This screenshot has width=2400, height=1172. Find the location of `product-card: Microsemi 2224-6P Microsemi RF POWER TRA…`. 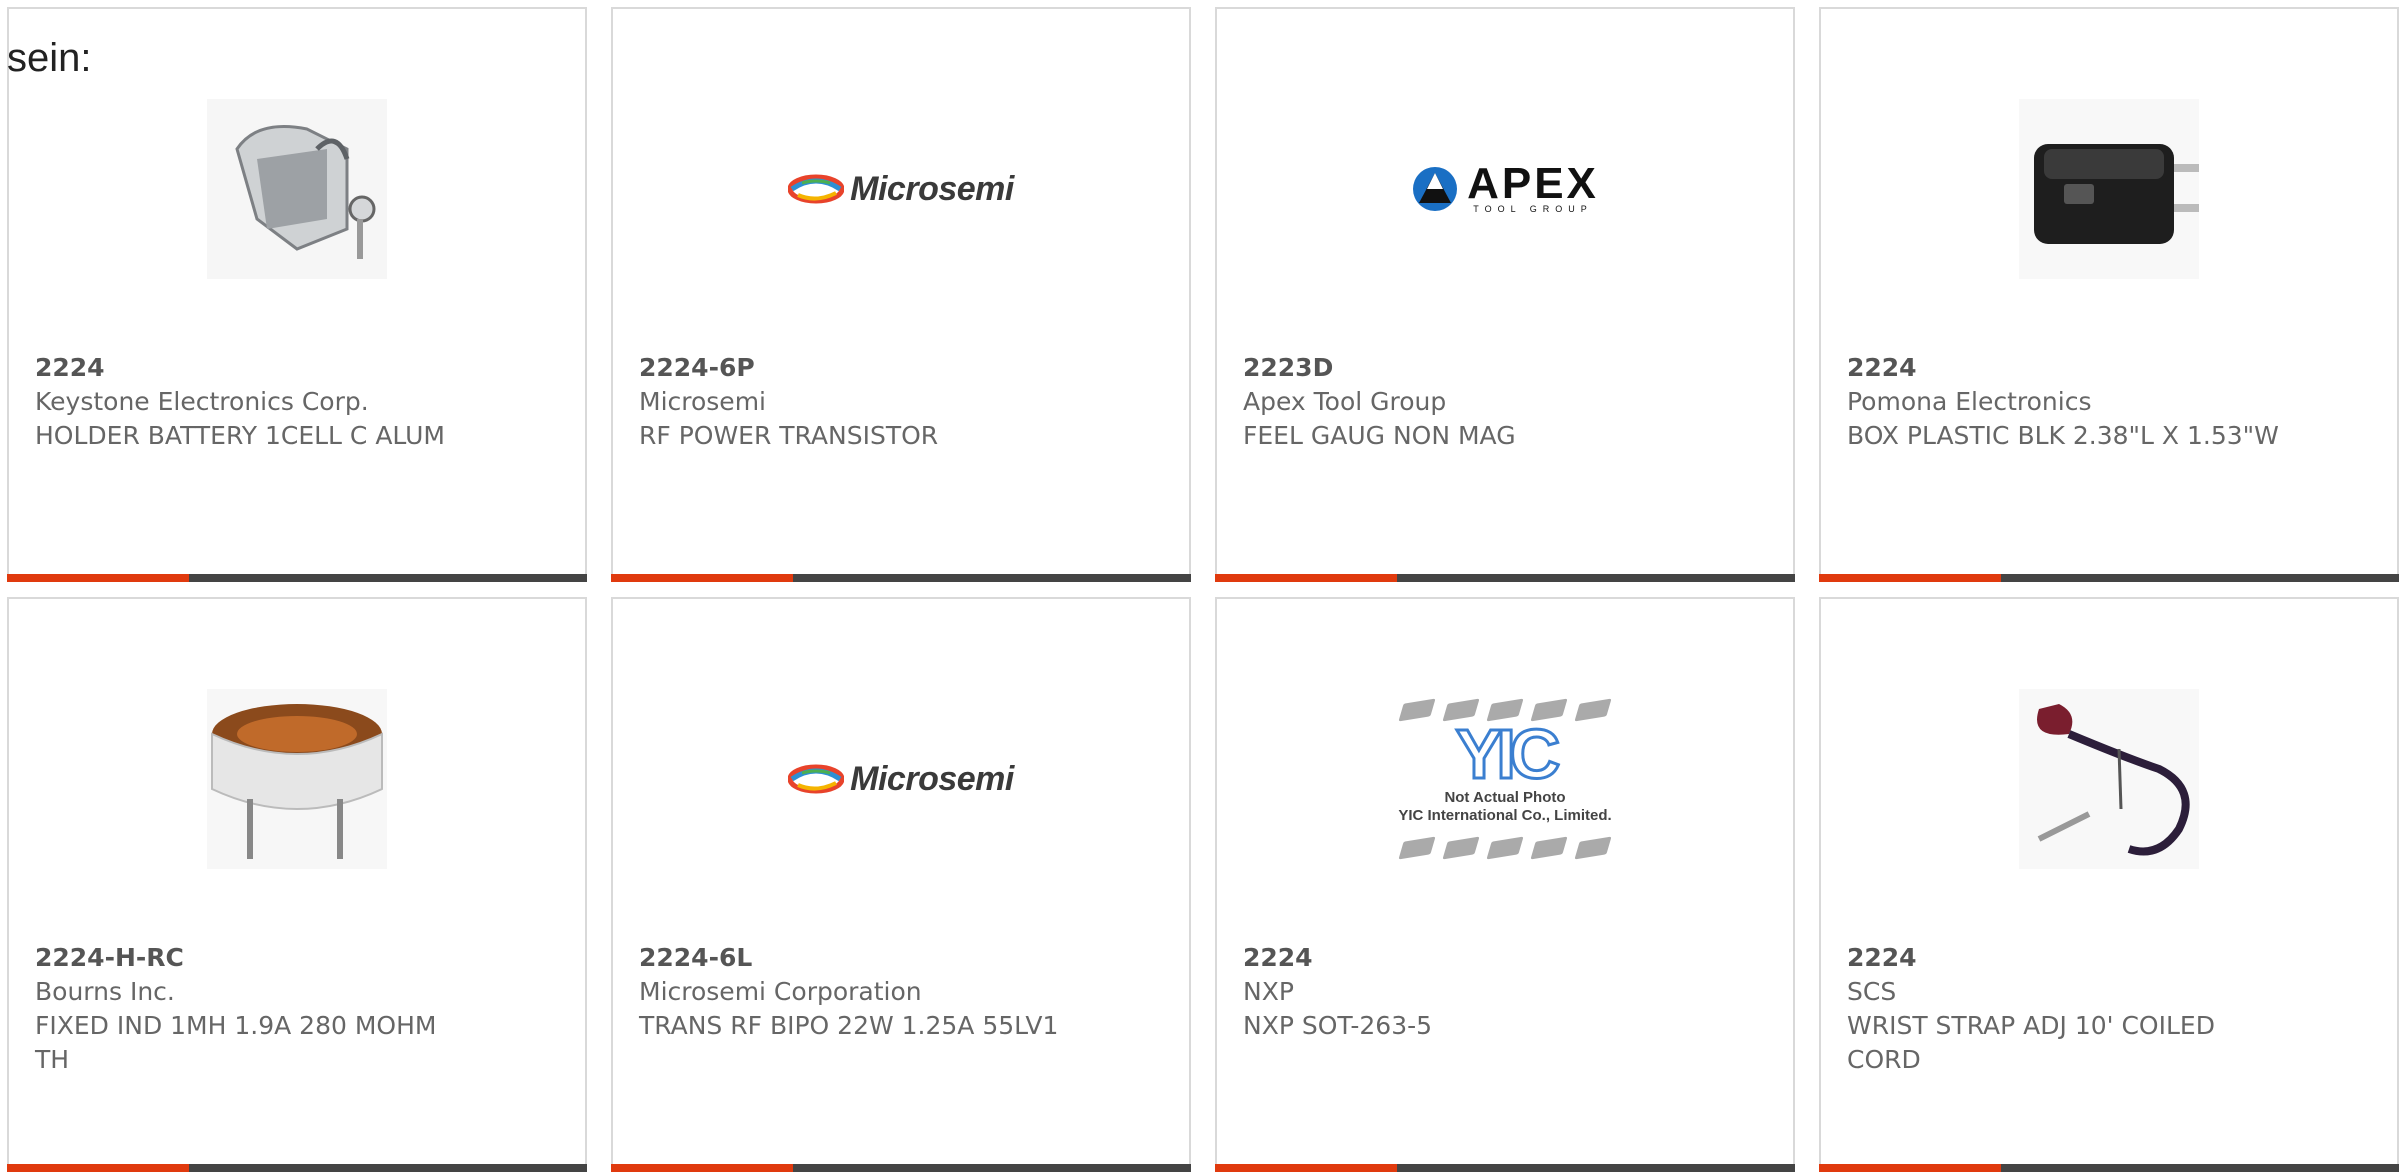

product-card: Microsemi 2224-6P Microsemi RF POWER TRA… is located at coordinates (901, 294).